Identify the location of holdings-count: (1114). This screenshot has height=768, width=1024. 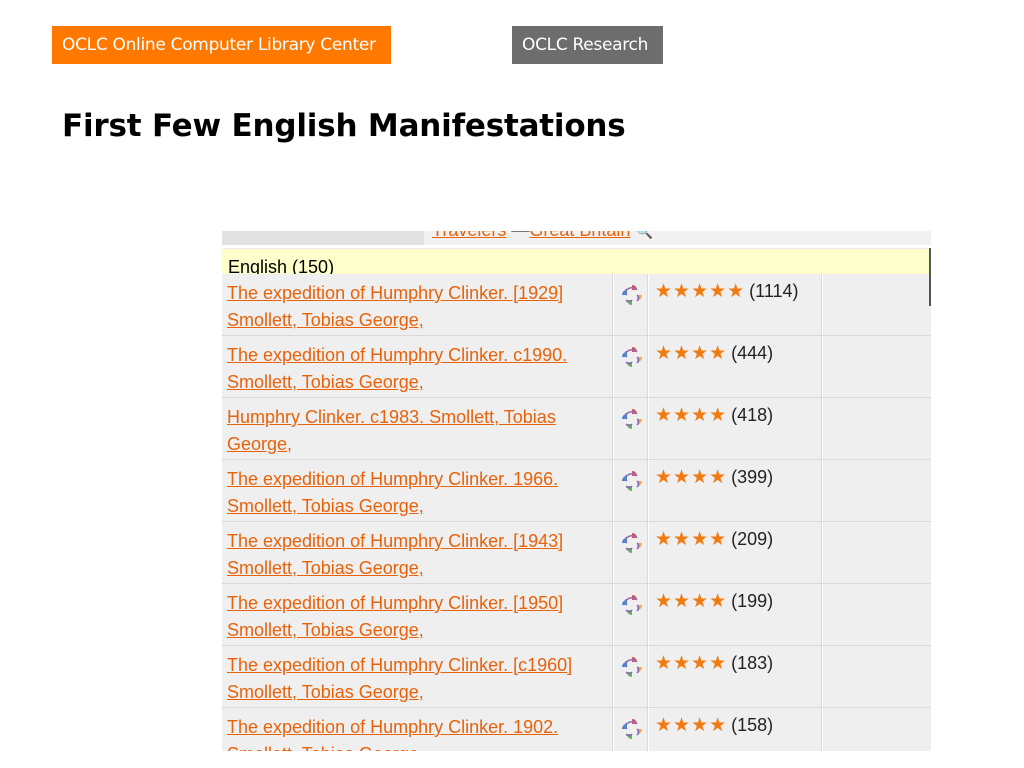
(774, 291).